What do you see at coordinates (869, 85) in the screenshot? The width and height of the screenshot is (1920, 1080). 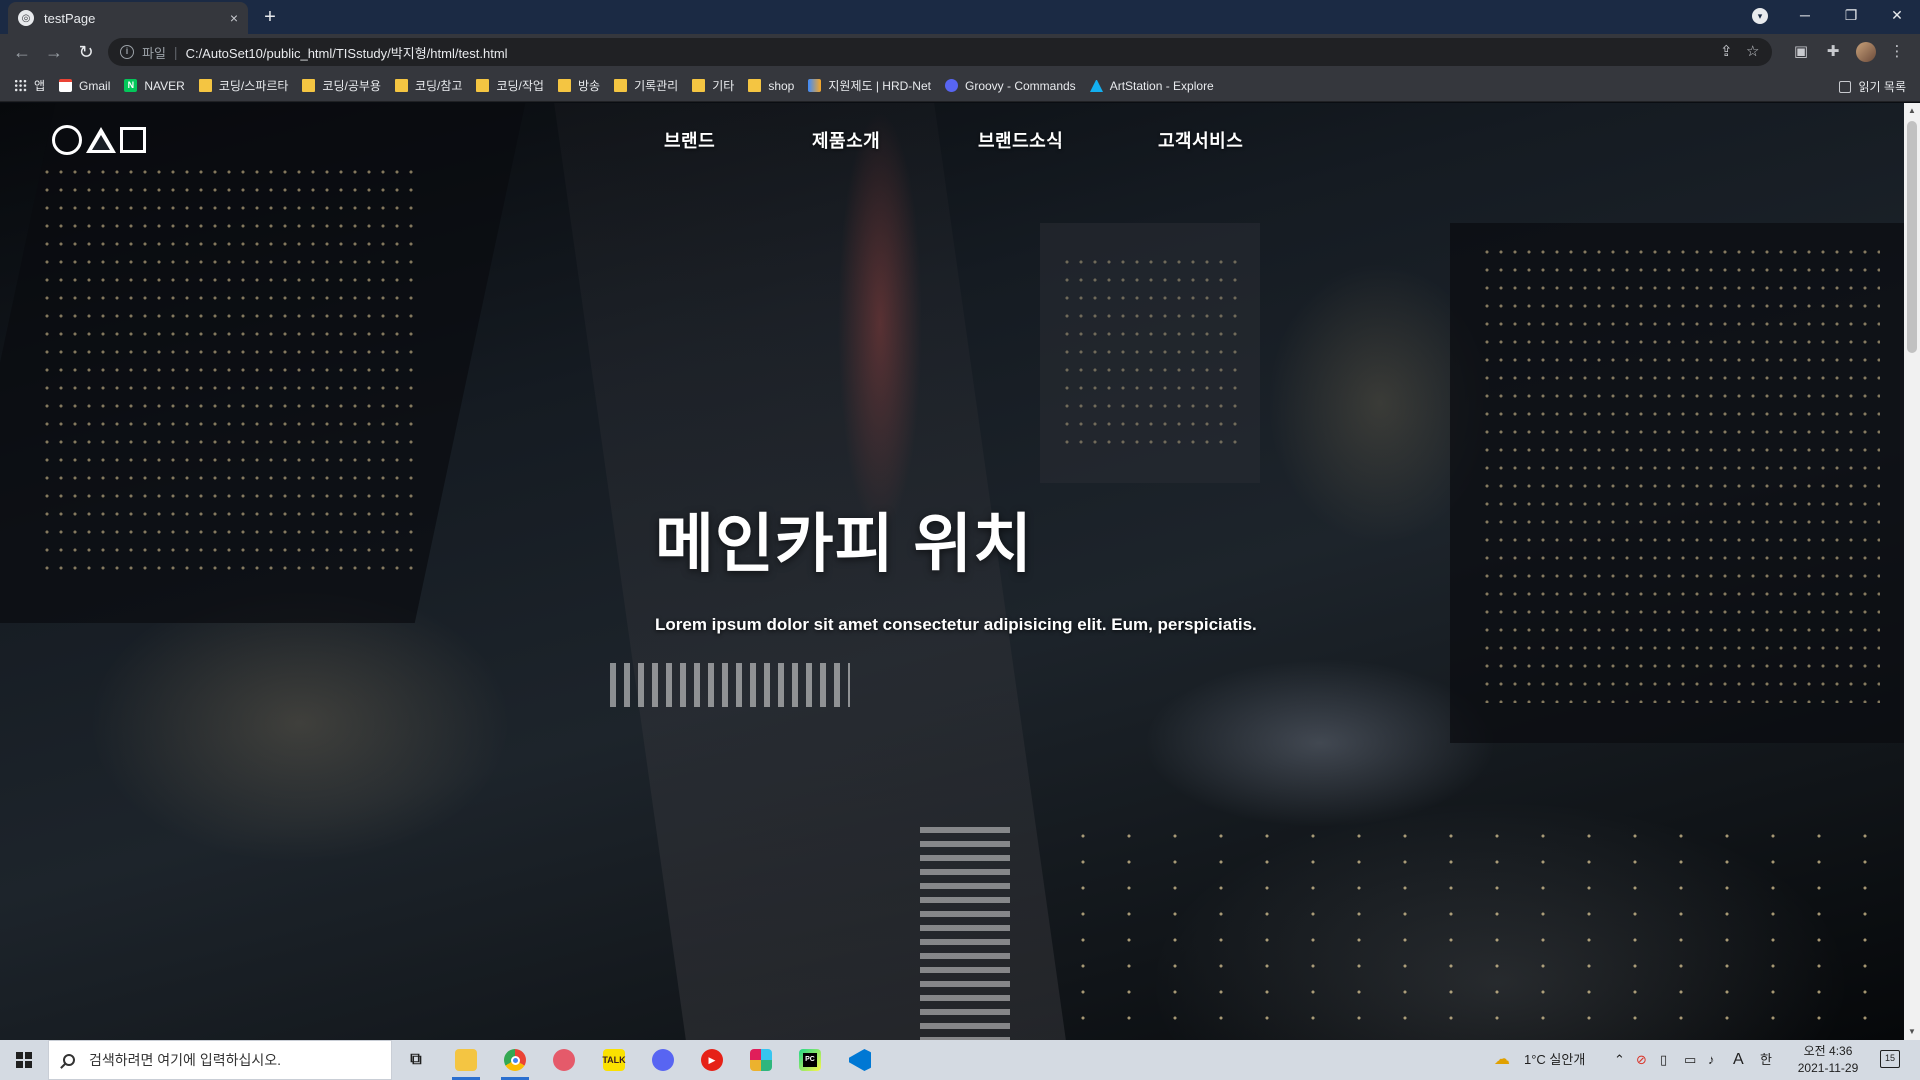 I see `bookmark-hrd-net: 지원제도 | HRD-Net` at bounding box center [869, 85].